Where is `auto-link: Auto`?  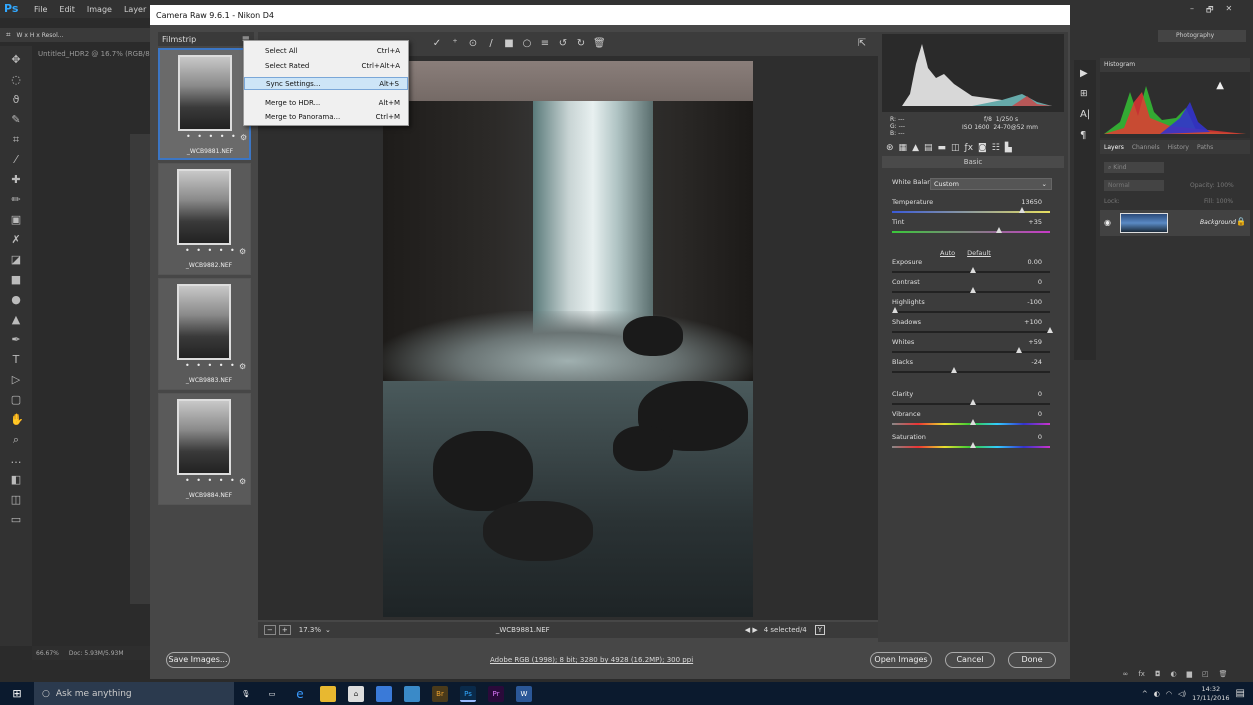 auto-link: Auto is located at coordinates (947, 253).